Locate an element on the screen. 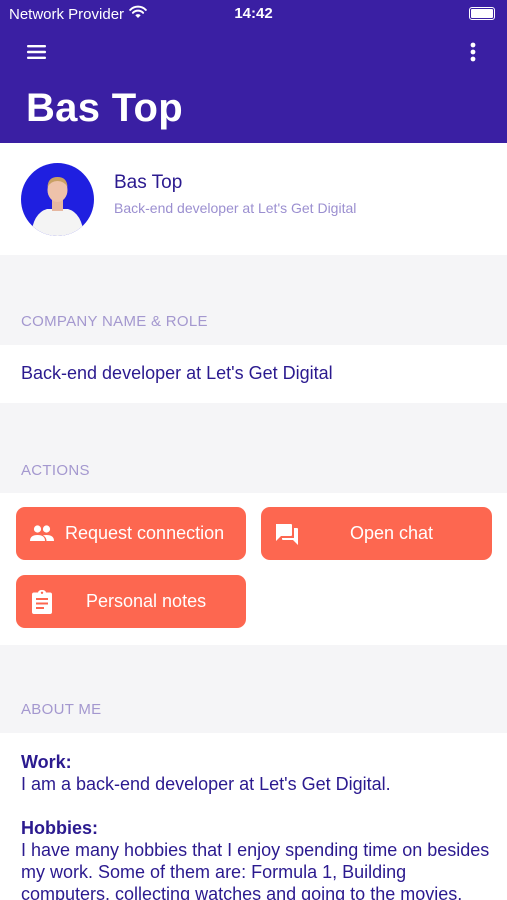 This screenshot has height=900, width=507. personal-notes-button: Personal notes is located at coordinates (131, 601).